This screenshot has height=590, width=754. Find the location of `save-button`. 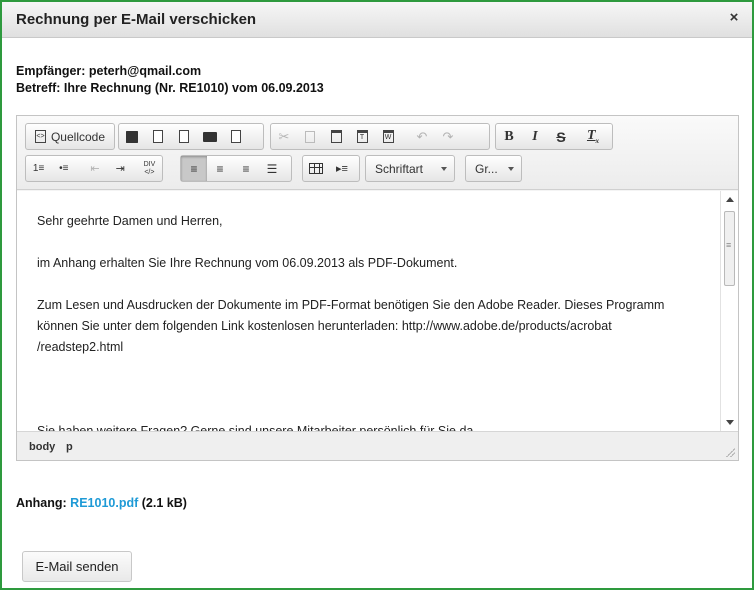

save-button is located at coordinates (132, 136).